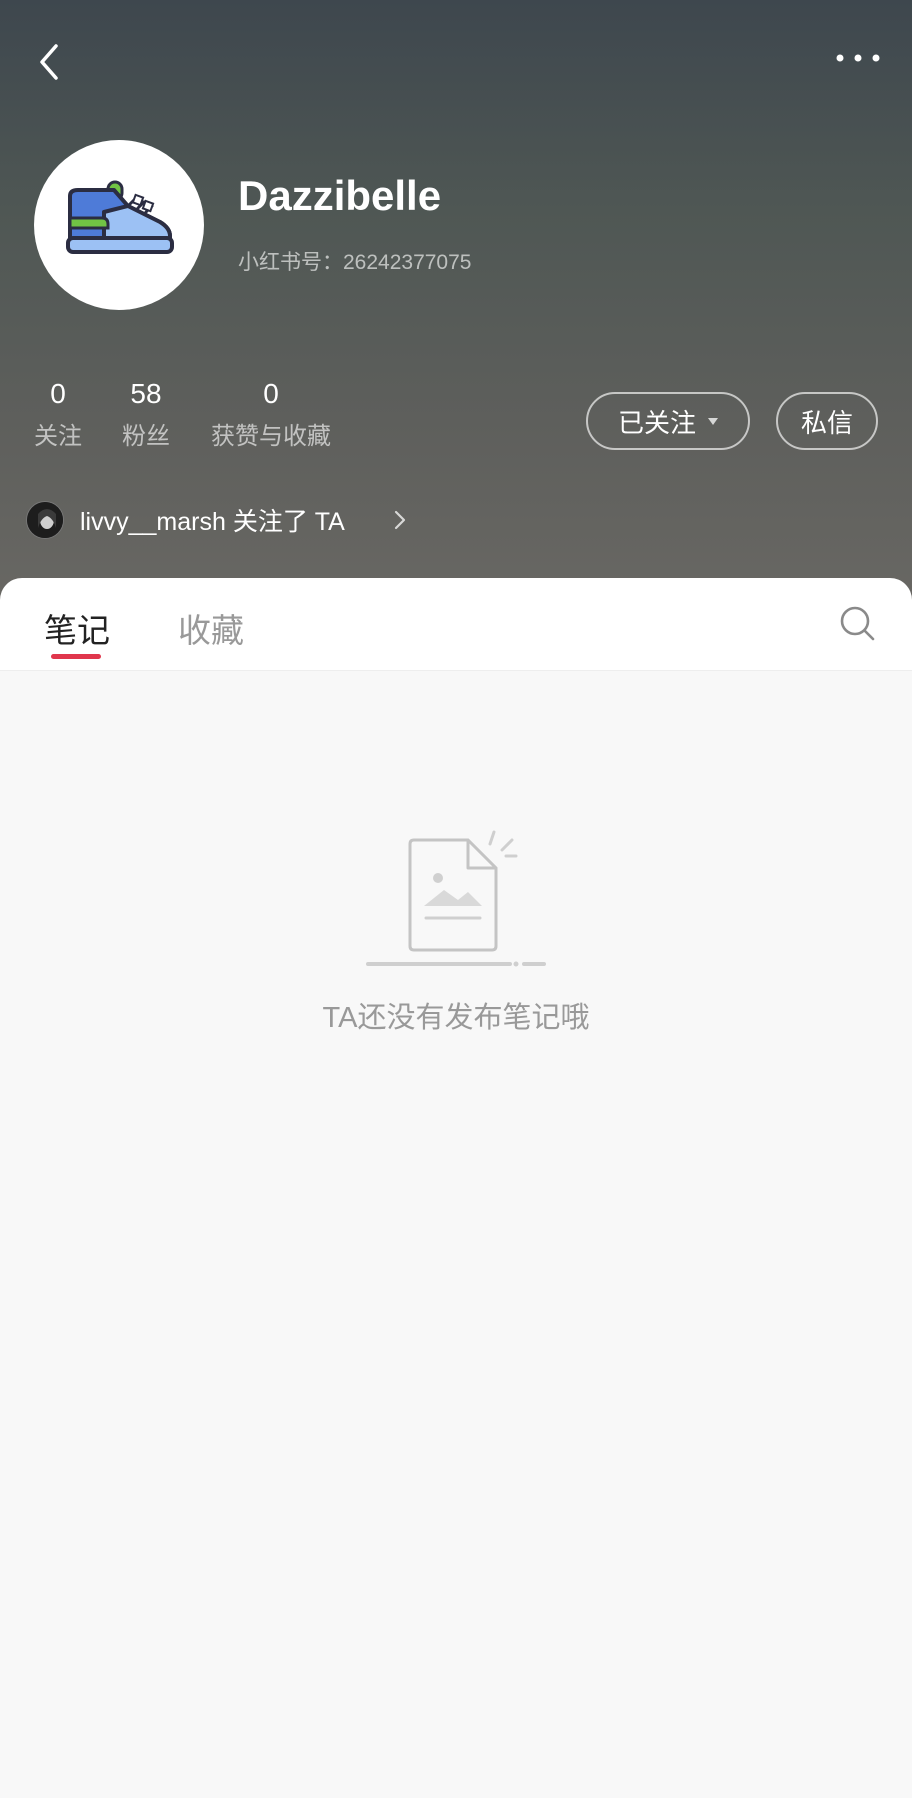 The image size is (912, 1798). Describe the element at coordinates (456, 1018) in the screenshot. I see `empty-state-message: TA还没有发布笔记哦` at that location.